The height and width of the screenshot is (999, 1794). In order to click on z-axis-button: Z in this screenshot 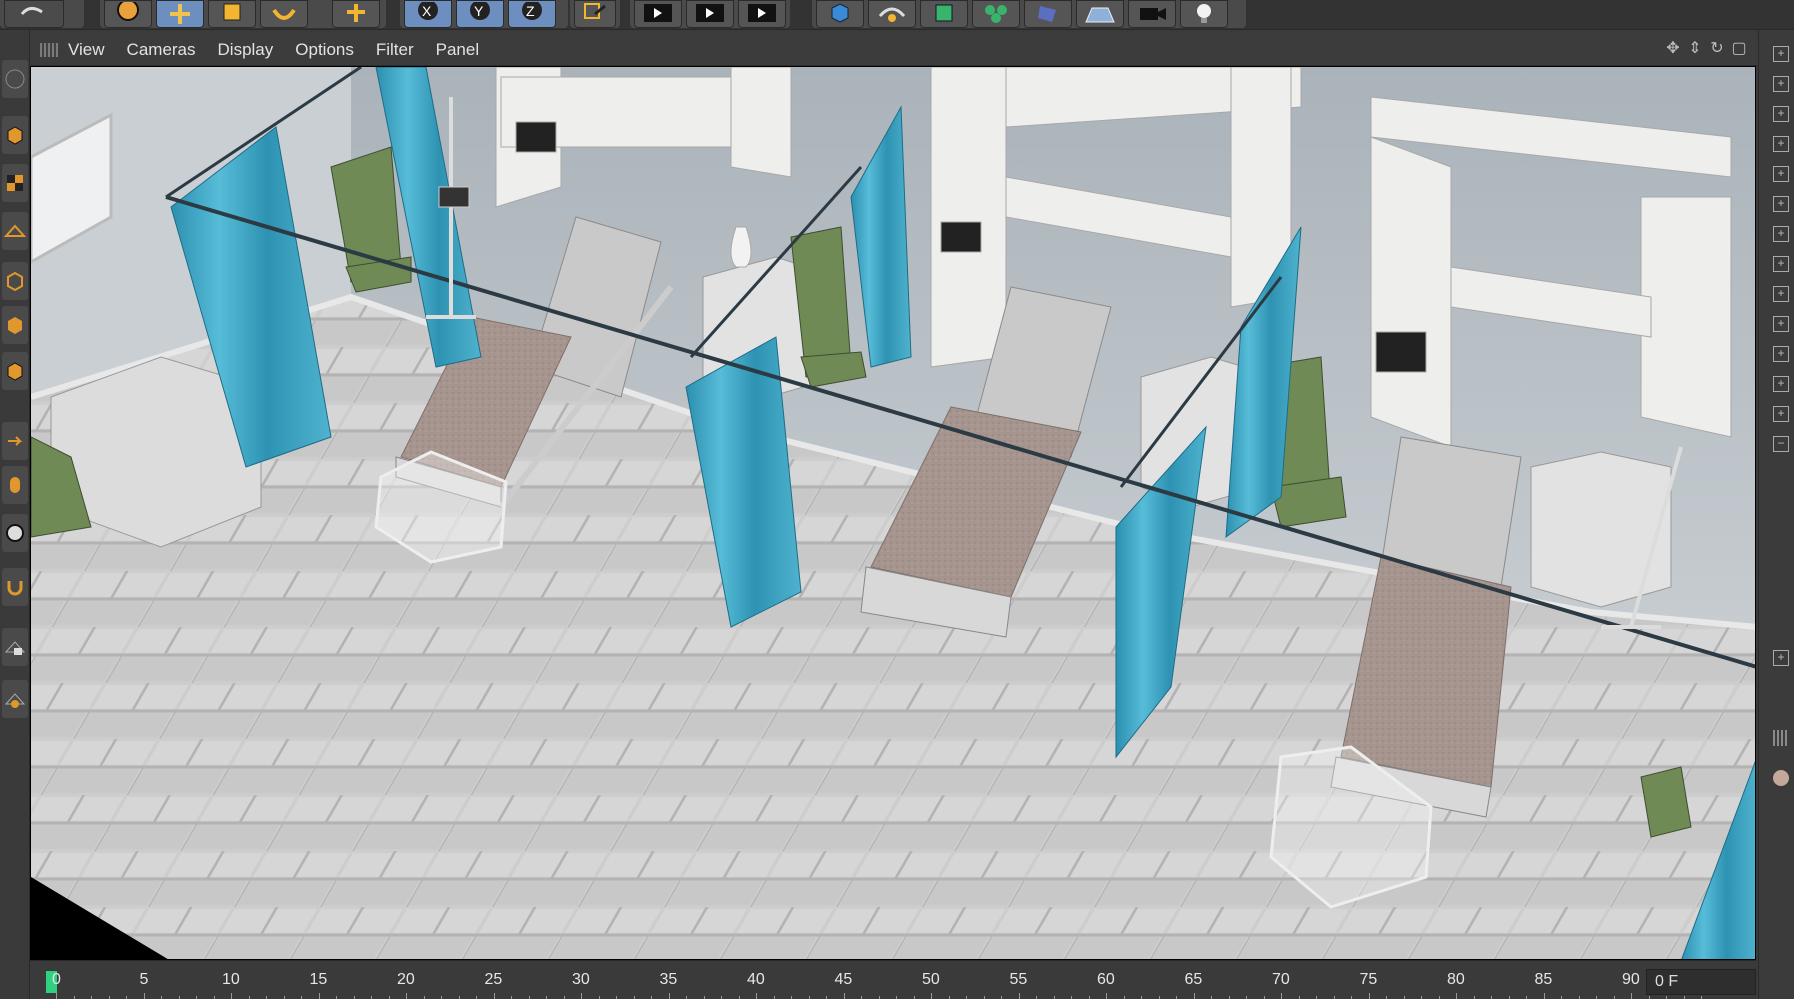, I will do `click(532, 14)`.